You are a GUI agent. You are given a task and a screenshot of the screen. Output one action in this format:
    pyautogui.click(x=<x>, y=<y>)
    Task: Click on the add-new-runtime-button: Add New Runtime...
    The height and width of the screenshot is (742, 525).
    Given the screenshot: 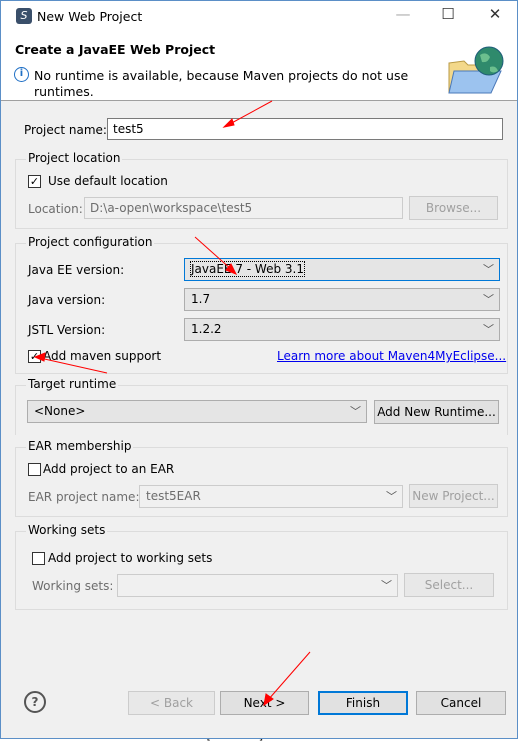 What is the action you would take?
    pyautogui.click(x=436, y=412)
    